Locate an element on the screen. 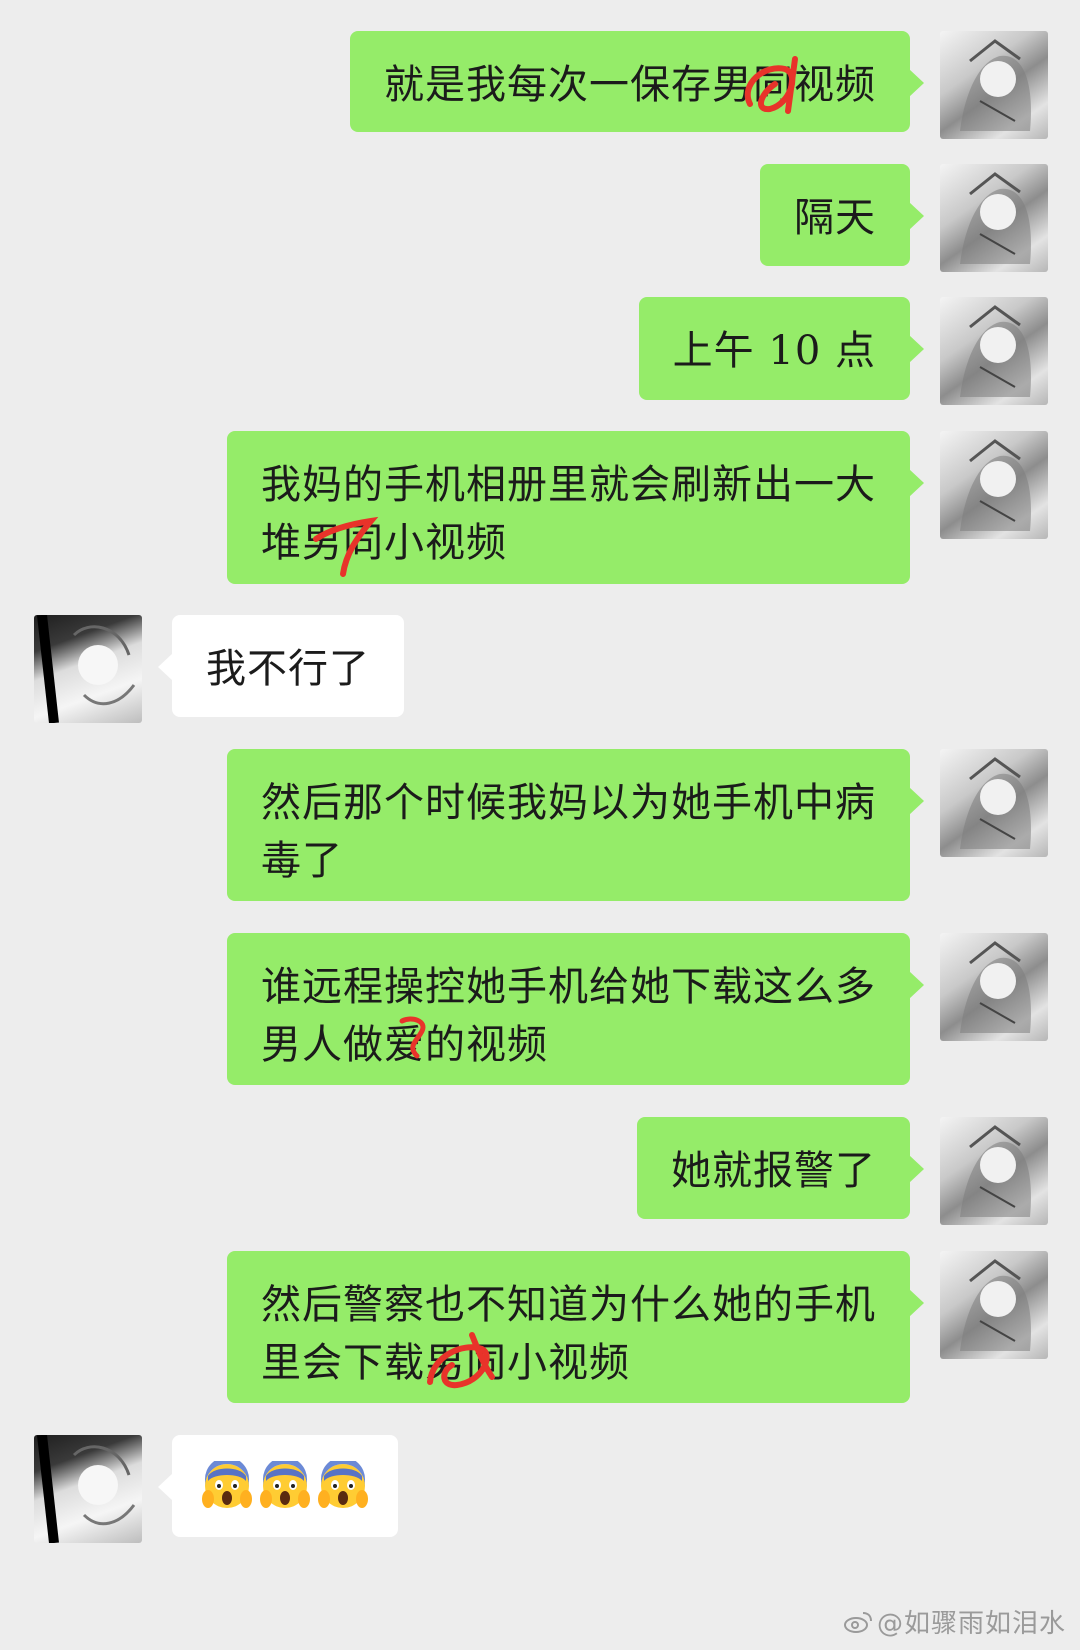 Image resolution: width=1080 pixels, height=1650 pixels. message-text: 上午 10 点 is located at coordinates (774, 351).